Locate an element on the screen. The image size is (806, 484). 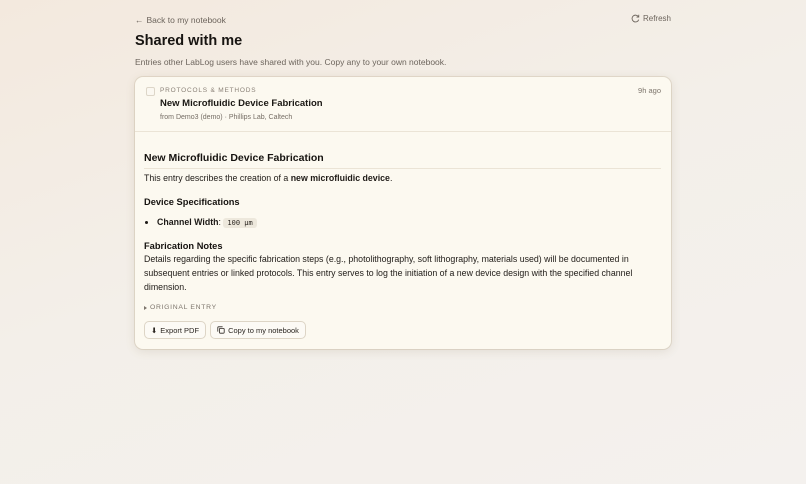
export-pdf-button: ⬇ Export PDF is located at coordinates (175, 330).